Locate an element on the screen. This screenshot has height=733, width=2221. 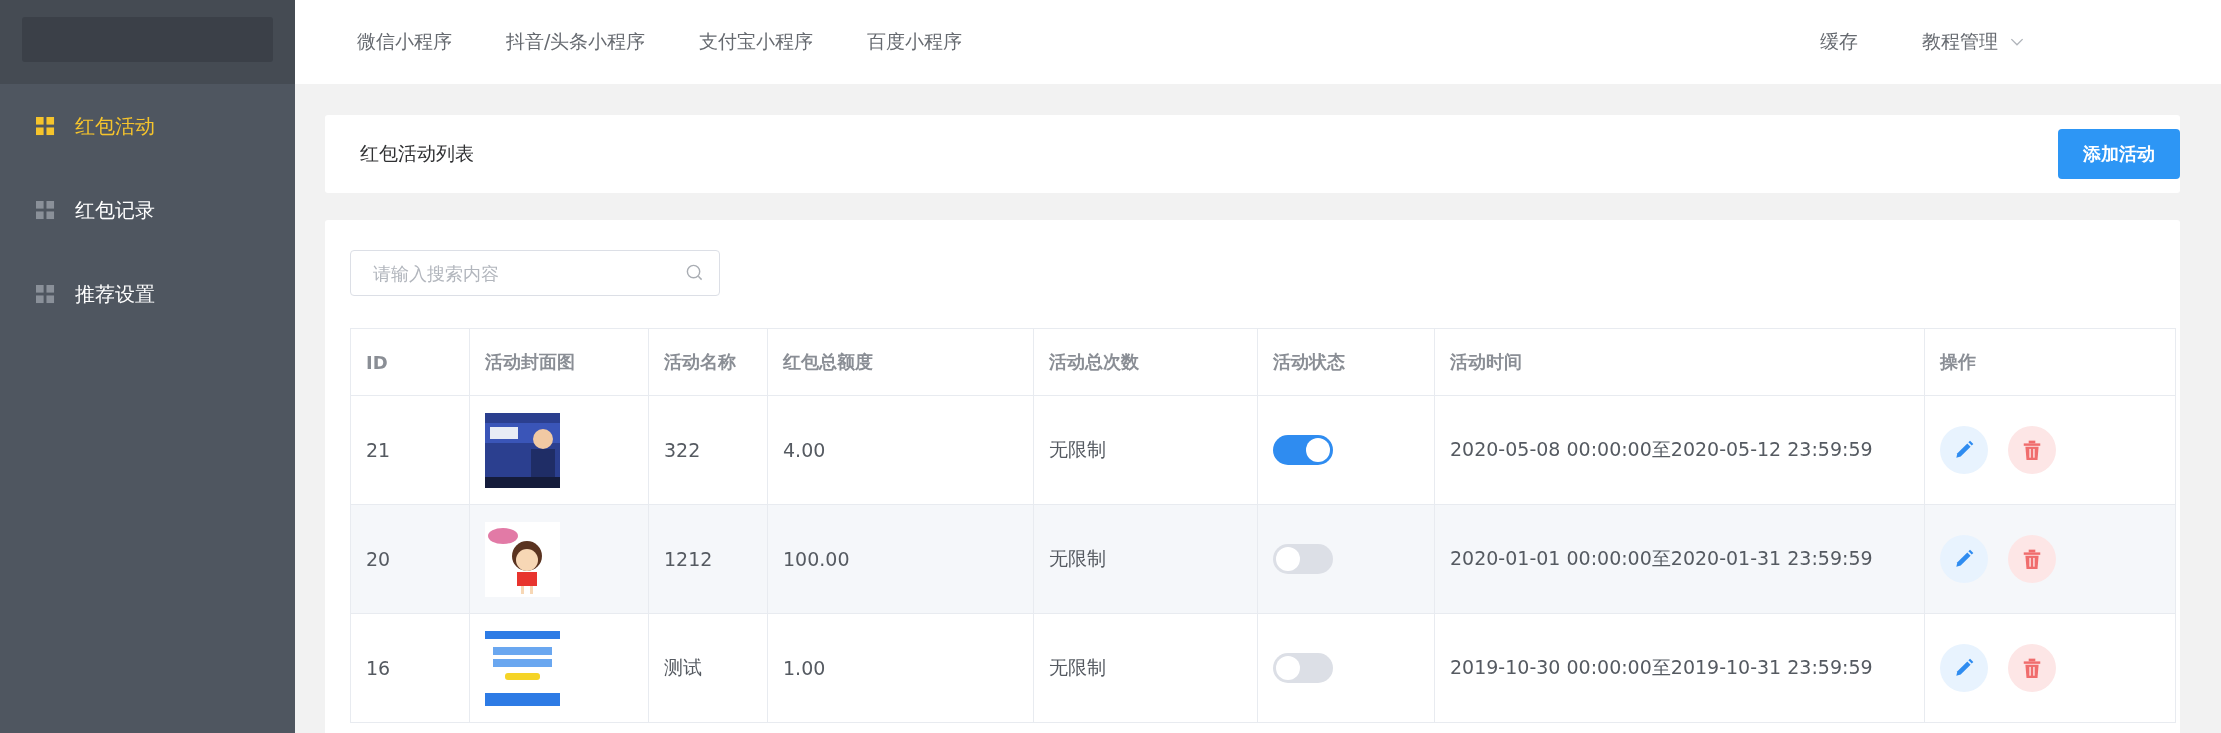
column-header: 活动状态 is located at coordinates (1346, 362).